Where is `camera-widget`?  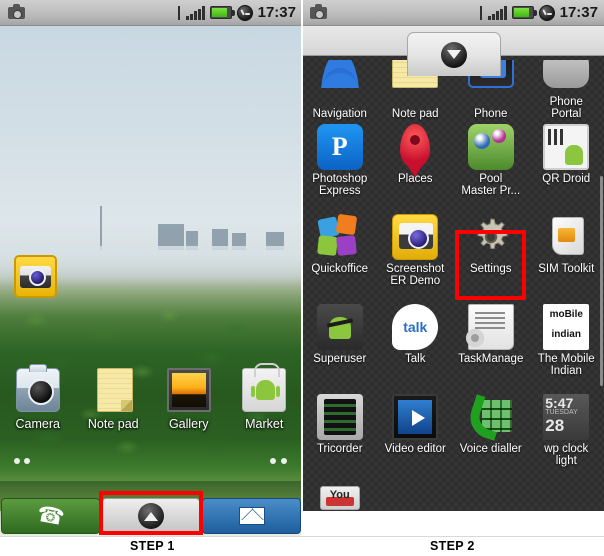 camera-widget is located at coordinates (35, 276).